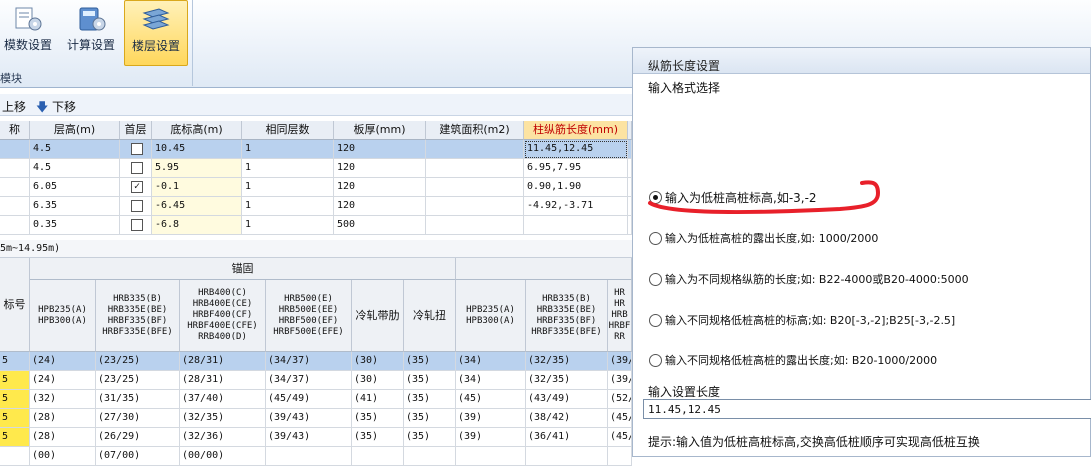 The width and height of the screenshot is (1091, 466). What do you see at coordinates (380, 225) in the screenshot?
I see `floor-cell-thick: 500` at bounding box center [380, 225].